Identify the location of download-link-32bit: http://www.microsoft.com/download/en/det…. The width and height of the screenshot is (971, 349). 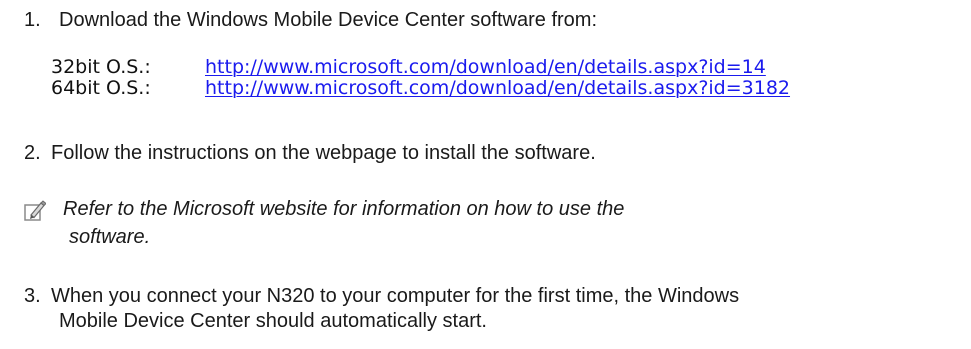
(485, 67).